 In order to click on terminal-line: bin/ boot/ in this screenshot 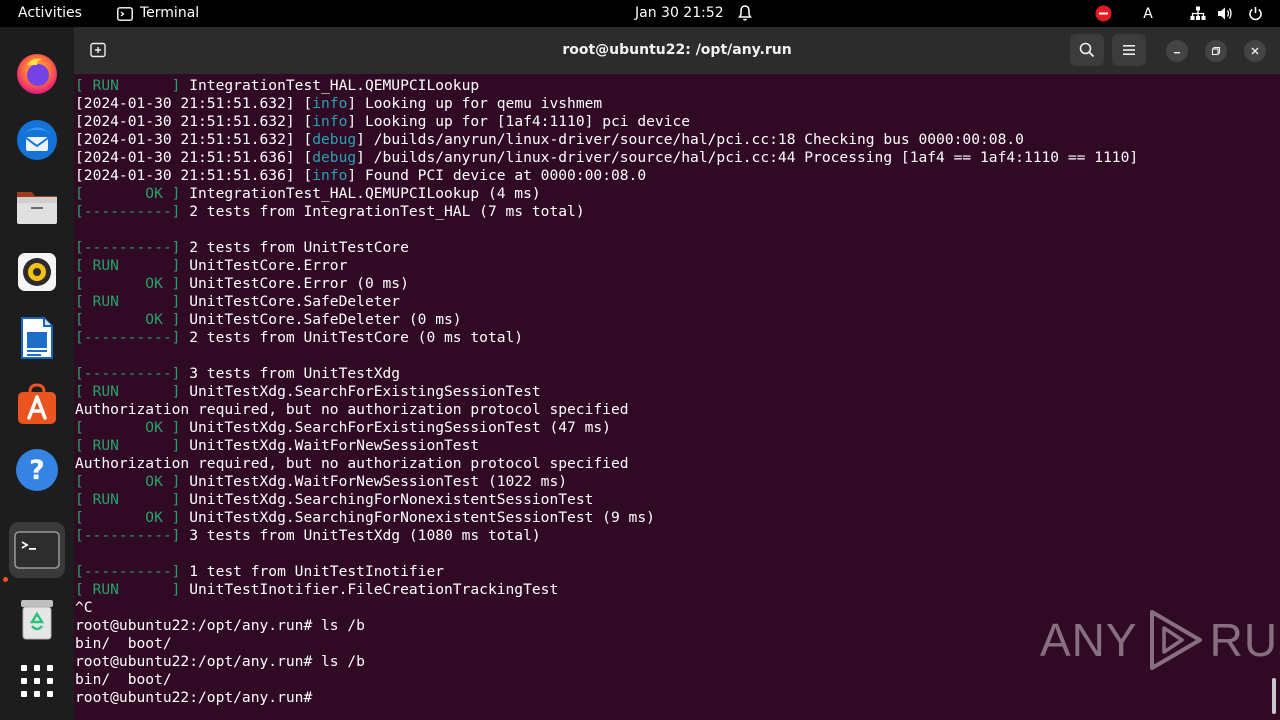, I will do `click(606, 680)`.